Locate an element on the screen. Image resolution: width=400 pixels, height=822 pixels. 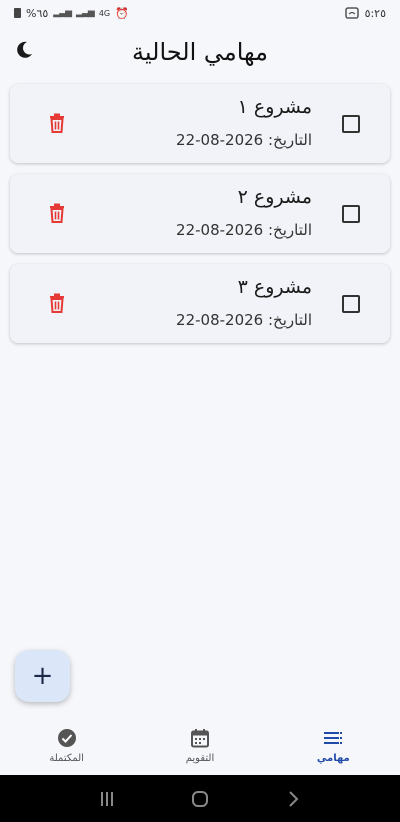
app-header: مهامي الحالية is located at coordinates (200, 52).